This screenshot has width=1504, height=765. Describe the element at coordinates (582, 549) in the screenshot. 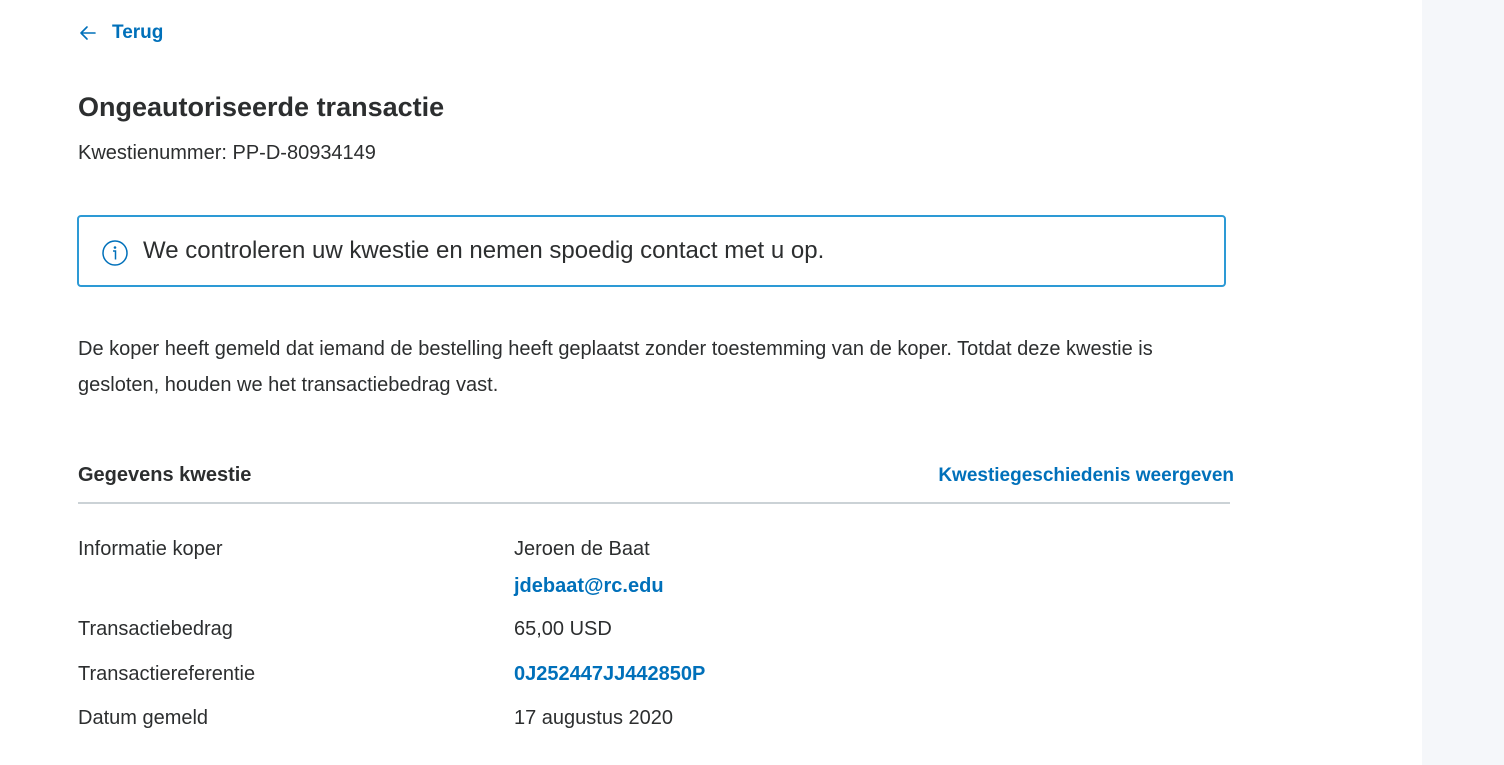

I see `buyer-name: Jeroen de Baat` at that location.